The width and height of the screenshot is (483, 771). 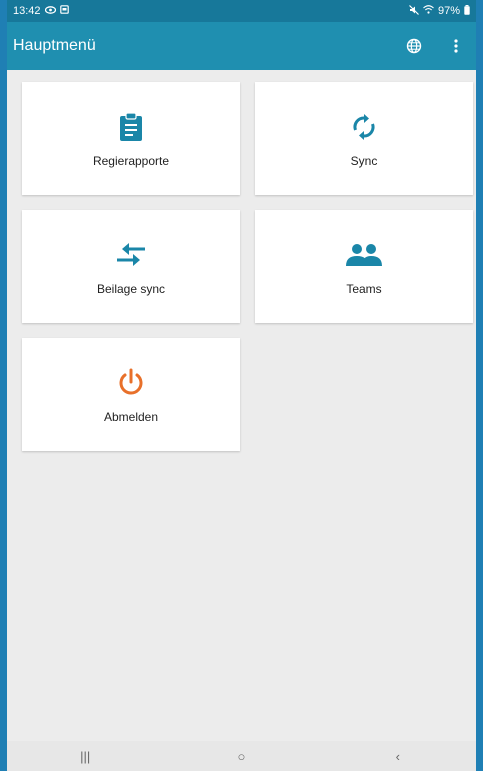 I want to click on eye-icon, so click(x=50, y=11).